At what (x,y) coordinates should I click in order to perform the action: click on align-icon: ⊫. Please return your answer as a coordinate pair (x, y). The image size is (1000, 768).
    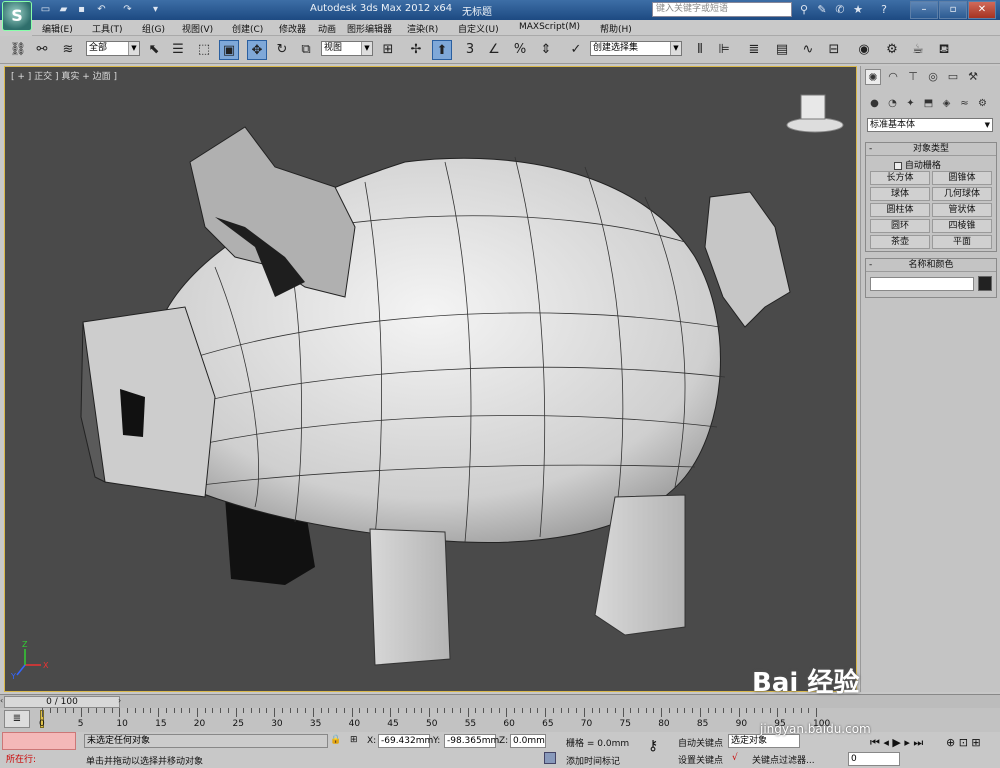
    Looking at the image, I should click on (724, 50).